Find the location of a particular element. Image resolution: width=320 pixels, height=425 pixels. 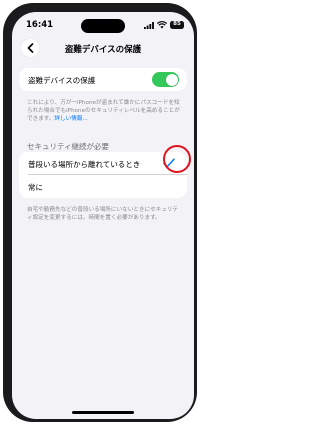

battery-icon: 85 is located at coordinates (177, 25).